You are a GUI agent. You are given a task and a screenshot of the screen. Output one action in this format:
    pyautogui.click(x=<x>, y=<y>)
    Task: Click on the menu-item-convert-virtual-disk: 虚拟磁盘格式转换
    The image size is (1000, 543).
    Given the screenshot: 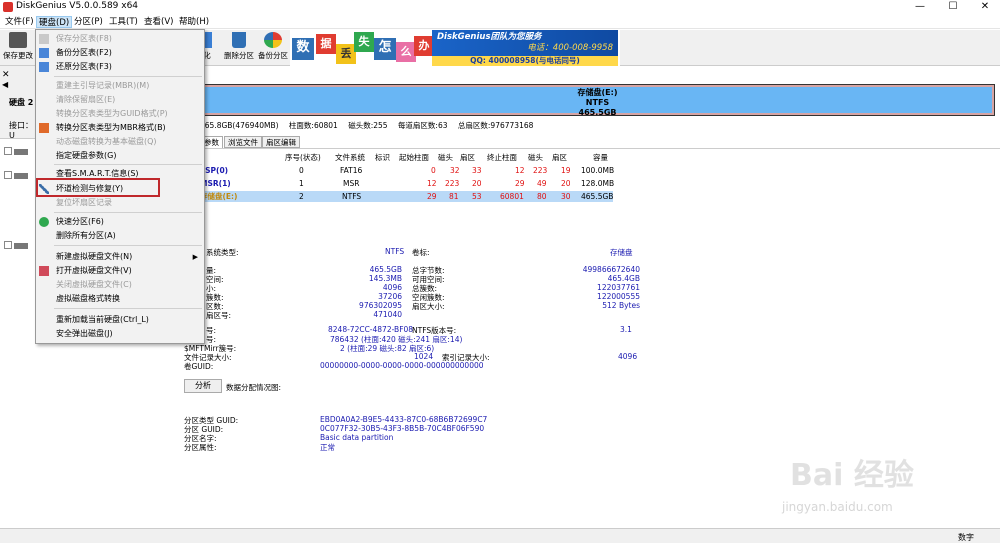 What is the action you would take?
    pyautogui.click(x=120, y=299)
    